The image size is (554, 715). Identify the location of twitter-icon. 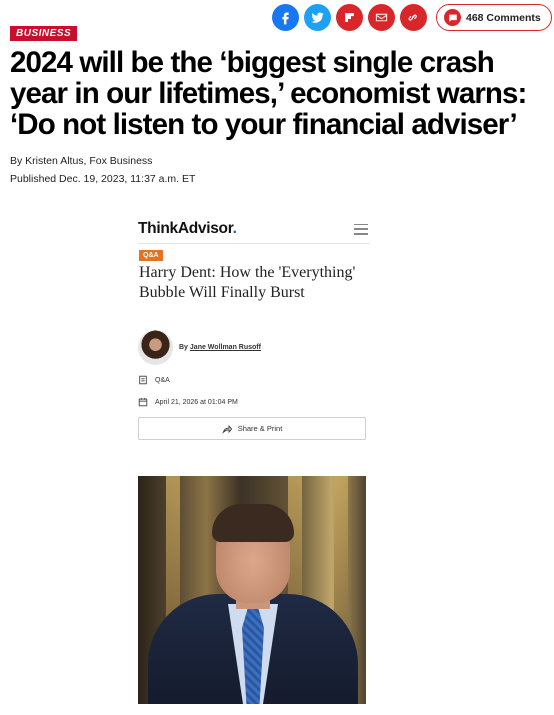
(317, 17).